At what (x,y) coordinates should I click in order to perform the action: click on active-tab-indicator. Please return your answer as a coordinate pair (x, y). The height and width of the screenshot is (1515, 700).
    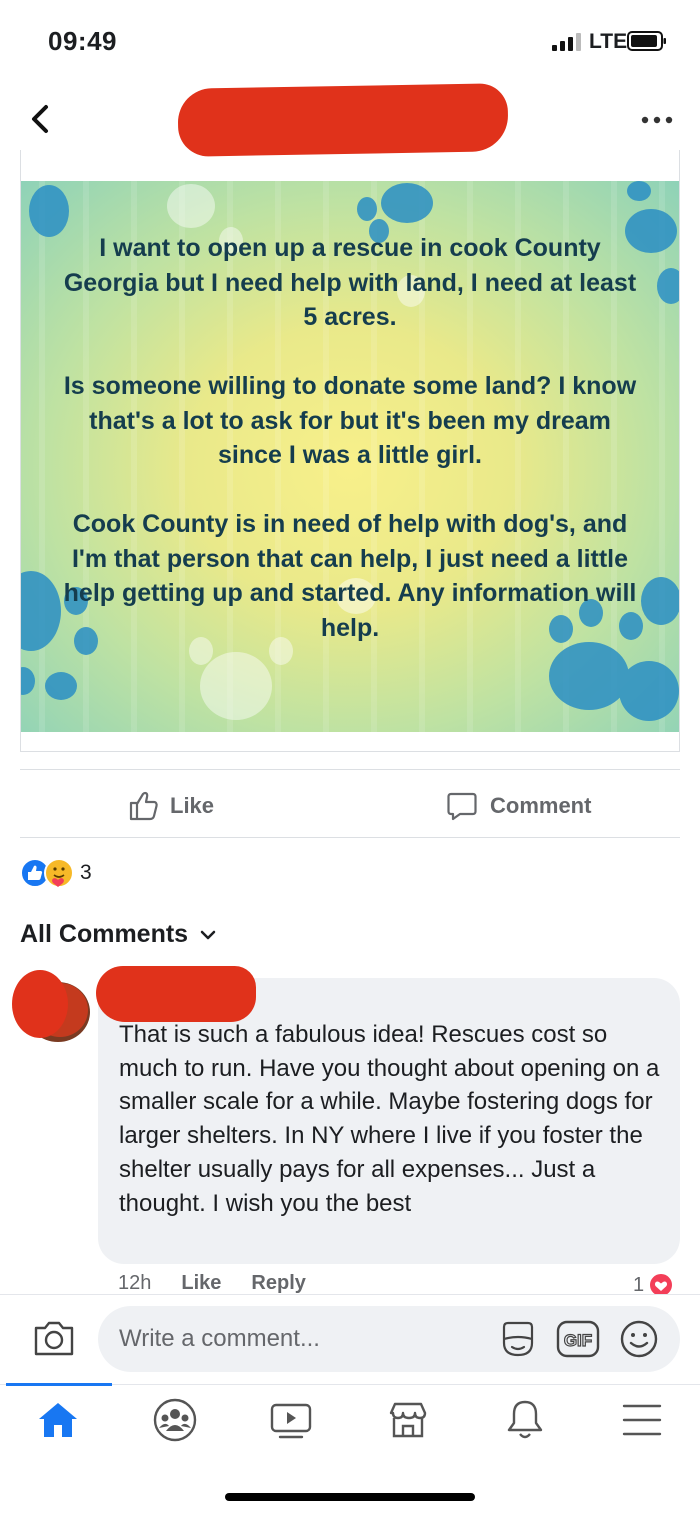
    Looking at the image, I should click on (59, 1384).